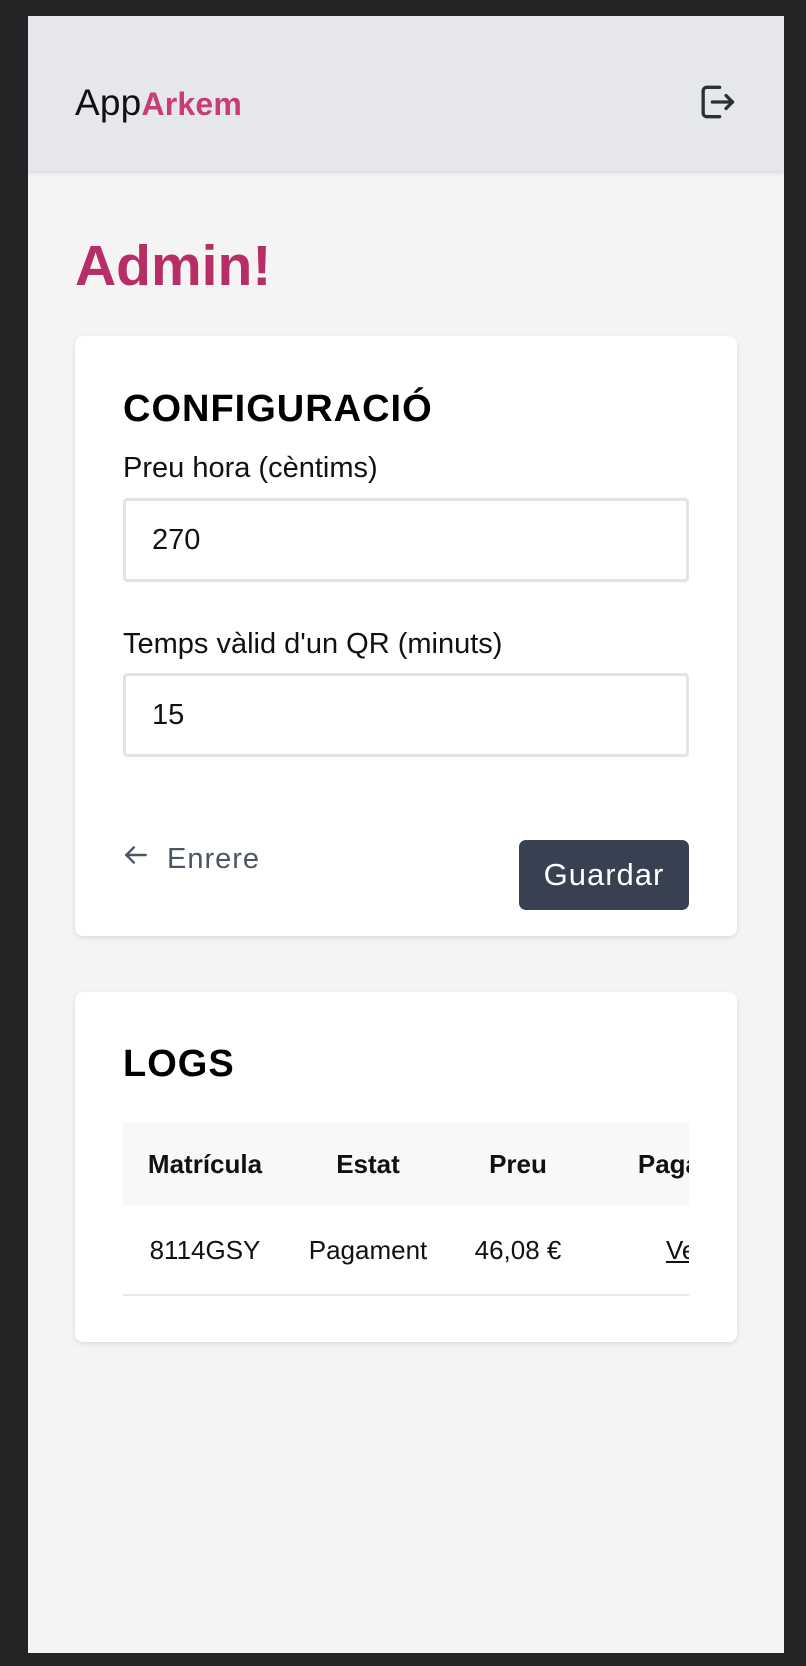 The image size is (806, 1666). Describe the element at coordinates (192, 104) in the screenshot. I see `brand-name: Arkem` at that location.